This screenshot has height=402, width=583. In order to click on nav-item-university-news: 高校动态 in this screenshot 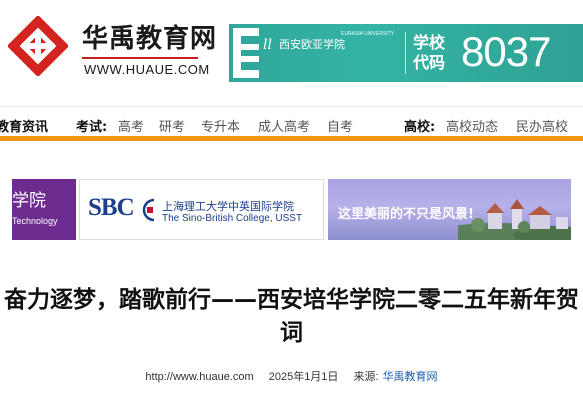, I will do `click(472, 125)`.